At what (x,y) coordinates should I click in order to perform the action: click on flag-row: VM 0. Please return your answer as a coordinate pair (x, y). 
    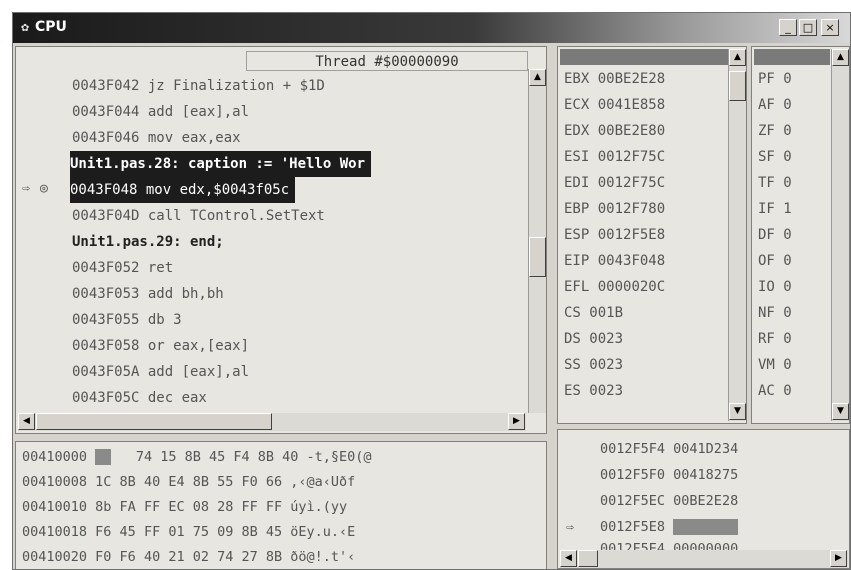
    Looking at the image, I should click on (775, 365).